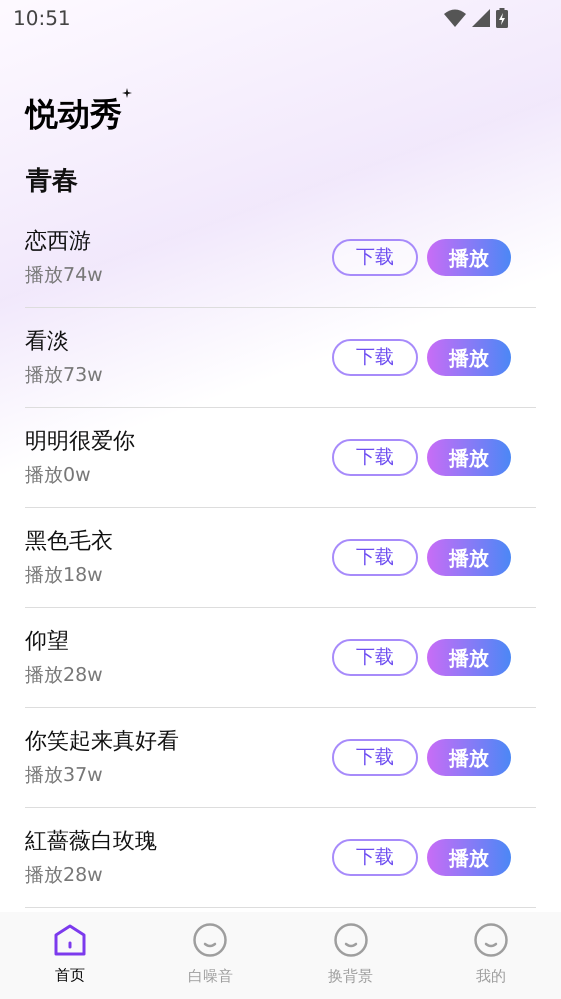 The width and height of the screenshot is (561, 999). I want to click on battery-icon, so click(502, 18).